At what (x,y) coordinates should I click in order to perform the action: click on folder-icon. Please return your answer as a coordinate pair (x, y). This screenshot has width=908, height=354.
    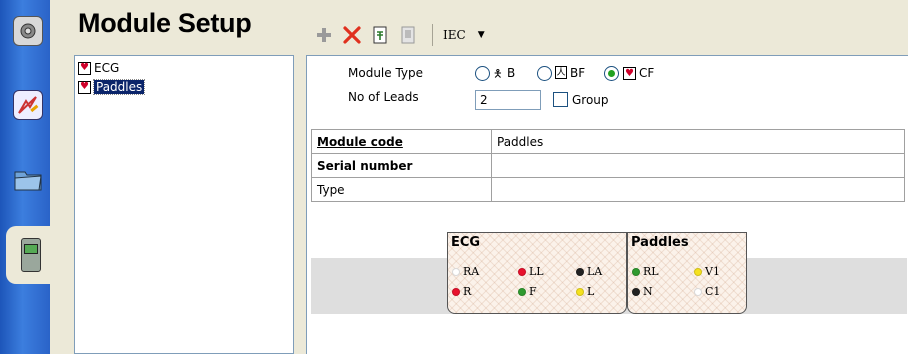
    Looking at the image, I should click on (28, 179).